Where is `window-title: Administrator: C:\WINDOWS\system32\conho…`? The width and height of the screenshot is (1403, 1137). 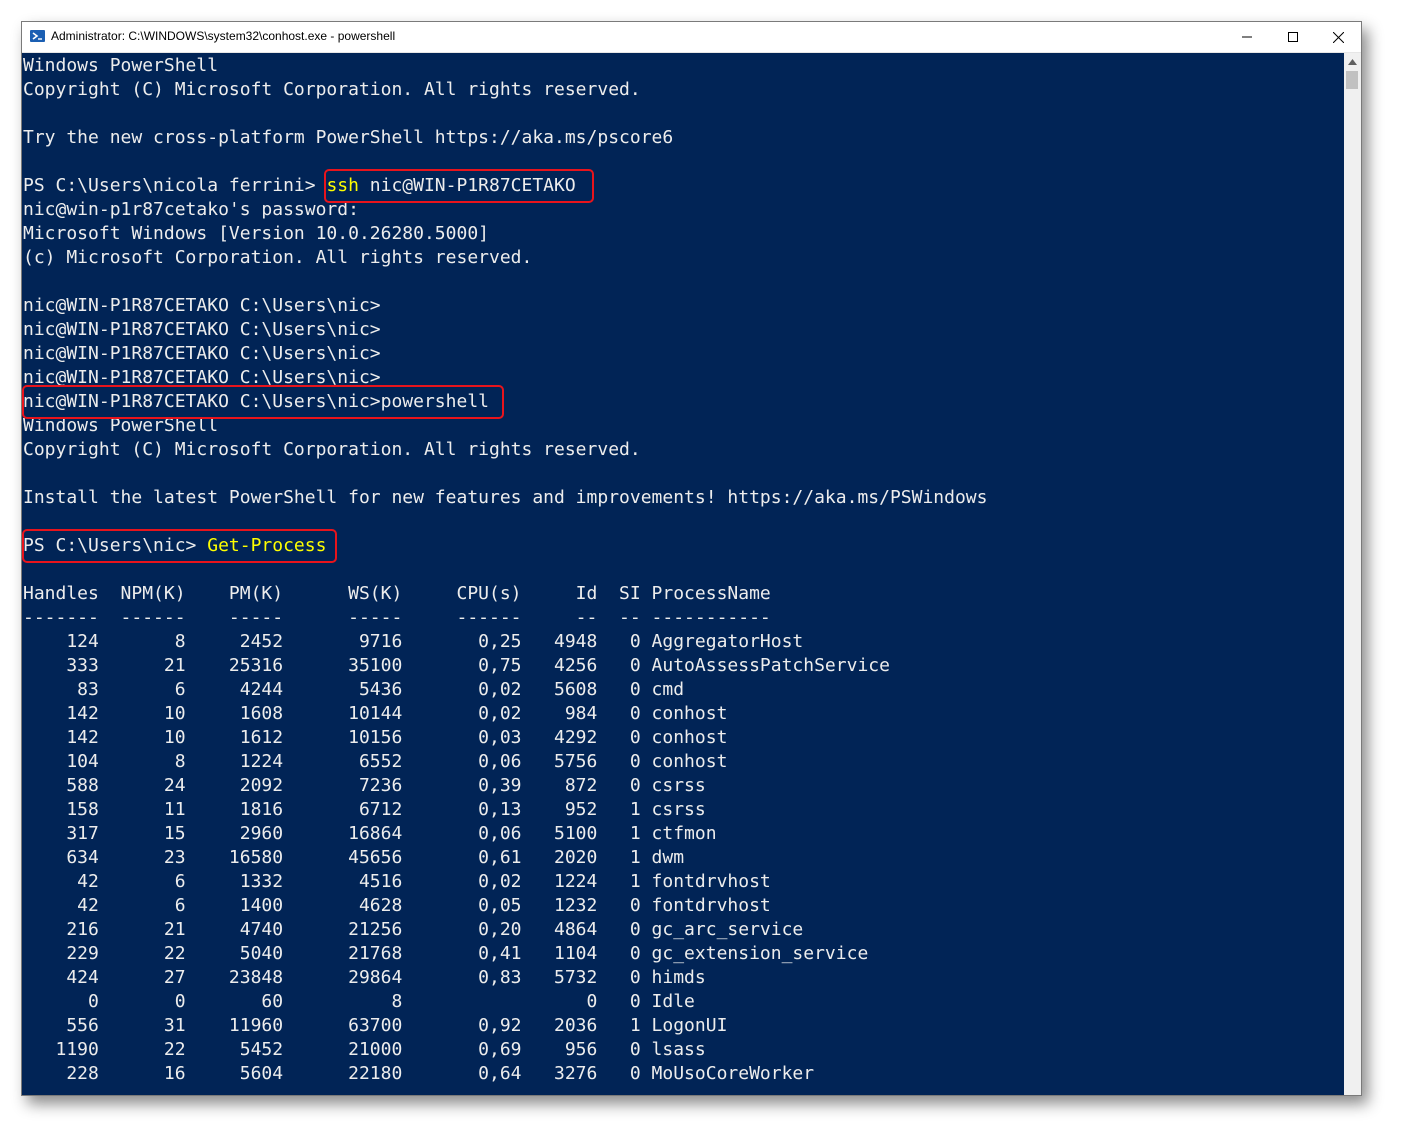
window-title: Administrator: C:\WINDOWS\system32\conho… is located at coordinates (223, 36).